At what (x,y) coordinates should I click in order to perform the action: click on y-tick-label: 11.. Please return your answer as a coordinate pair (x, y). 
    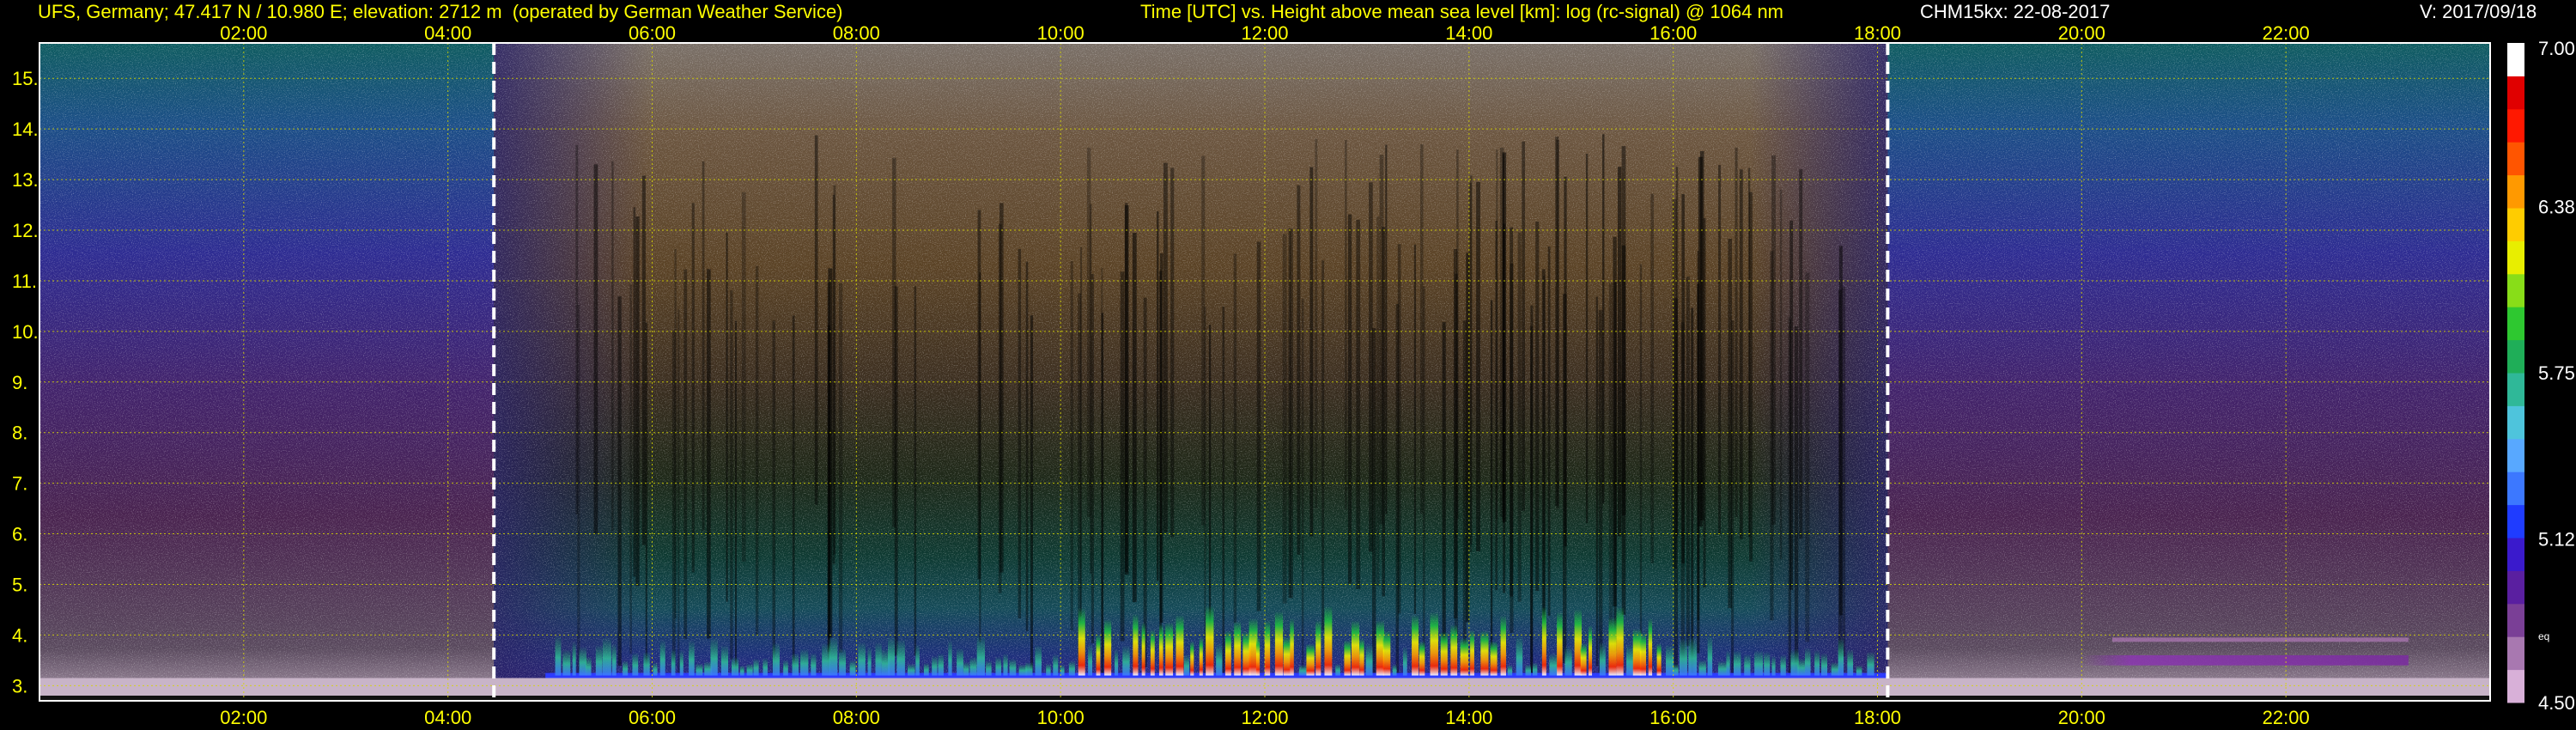
    Looking at the image, I should click on (25, 281).